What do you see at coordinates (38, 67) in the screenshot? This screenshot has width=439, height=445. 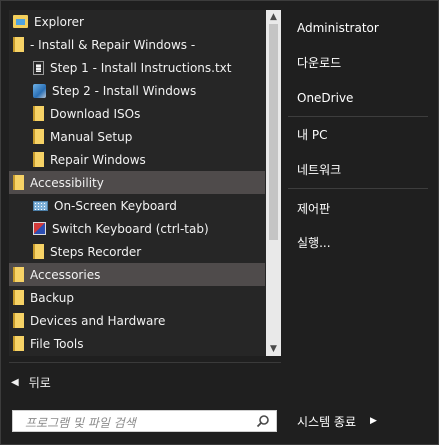 I see `text-document-icon` at bounding box center [38, 67].